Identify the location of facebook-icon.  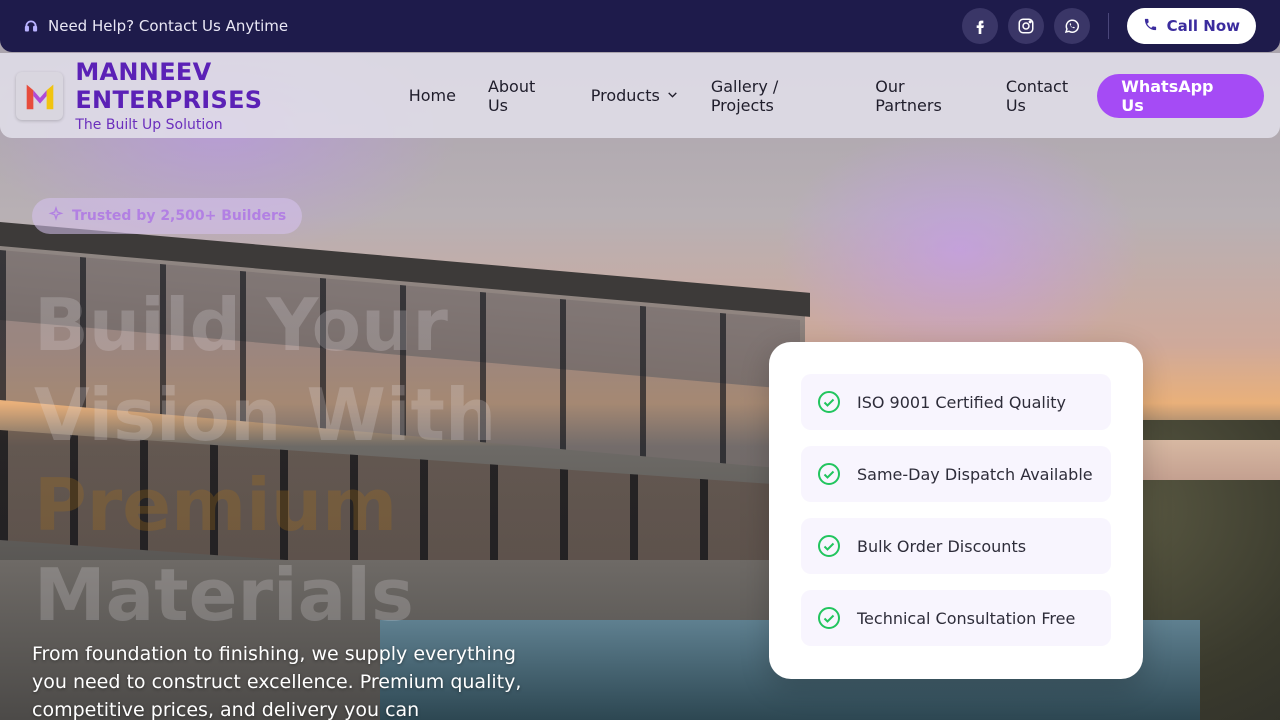
(979, 26).